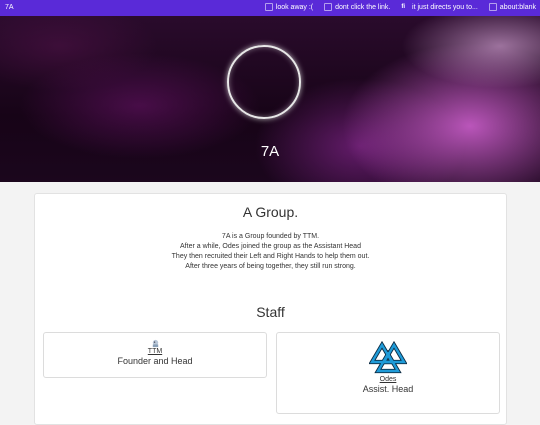 Image resolution: width=540 pixels, height=425 pixels. I want to click on nav-link-dont-click: dont click the link., so click(357, 7).